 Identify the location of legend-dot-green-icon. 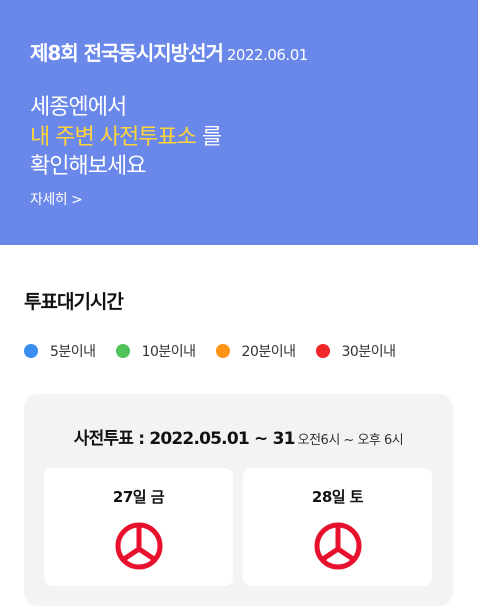
(122, 351).